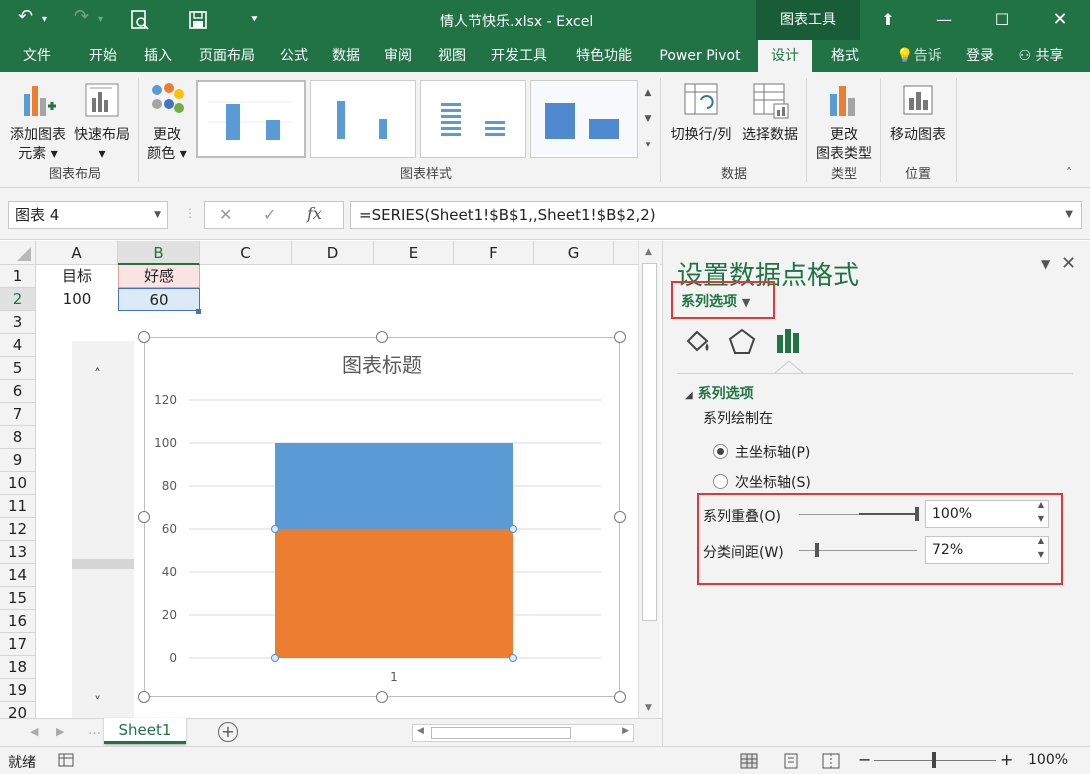 The height and width of the screenshot is (774, 1090). What do you see at coordinates (918, 112) in the screenshot?
I see `move-chart-button: 移动图表` at bounding box center [918, 112].